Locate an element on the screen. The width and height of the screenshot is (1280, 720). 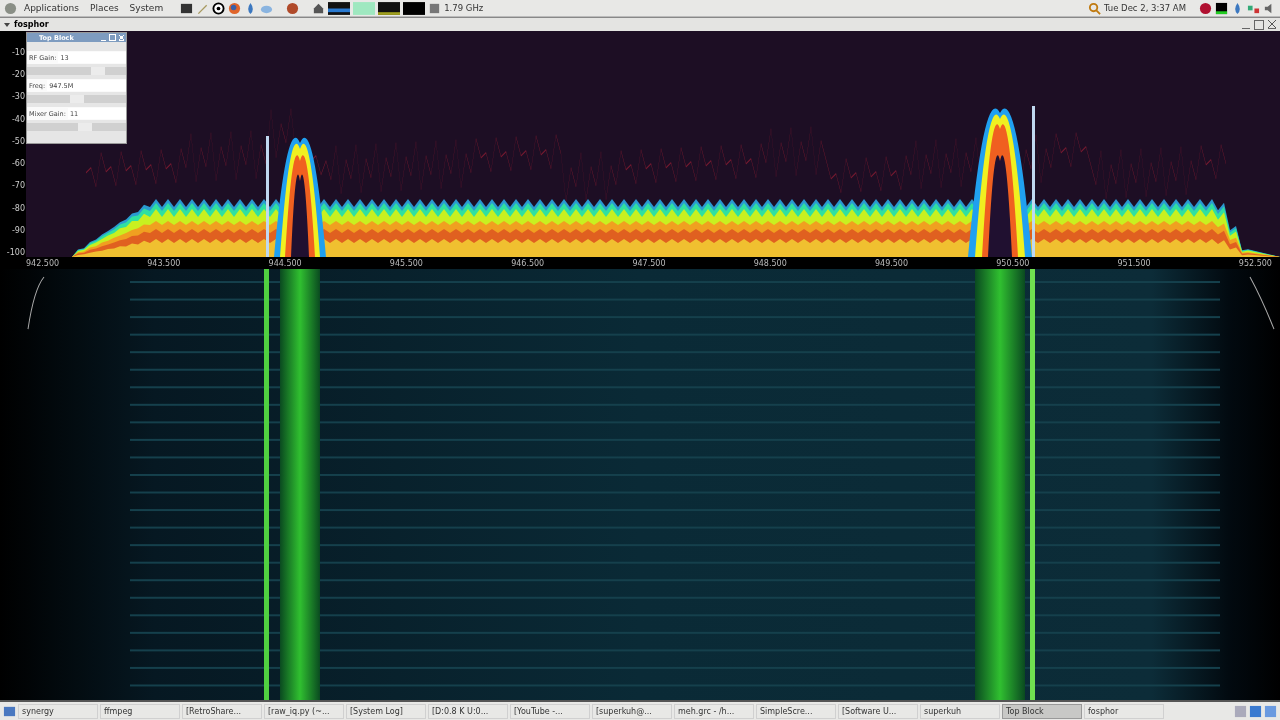
taskbar-button: Top Block is located at coordinates (1042, 711).